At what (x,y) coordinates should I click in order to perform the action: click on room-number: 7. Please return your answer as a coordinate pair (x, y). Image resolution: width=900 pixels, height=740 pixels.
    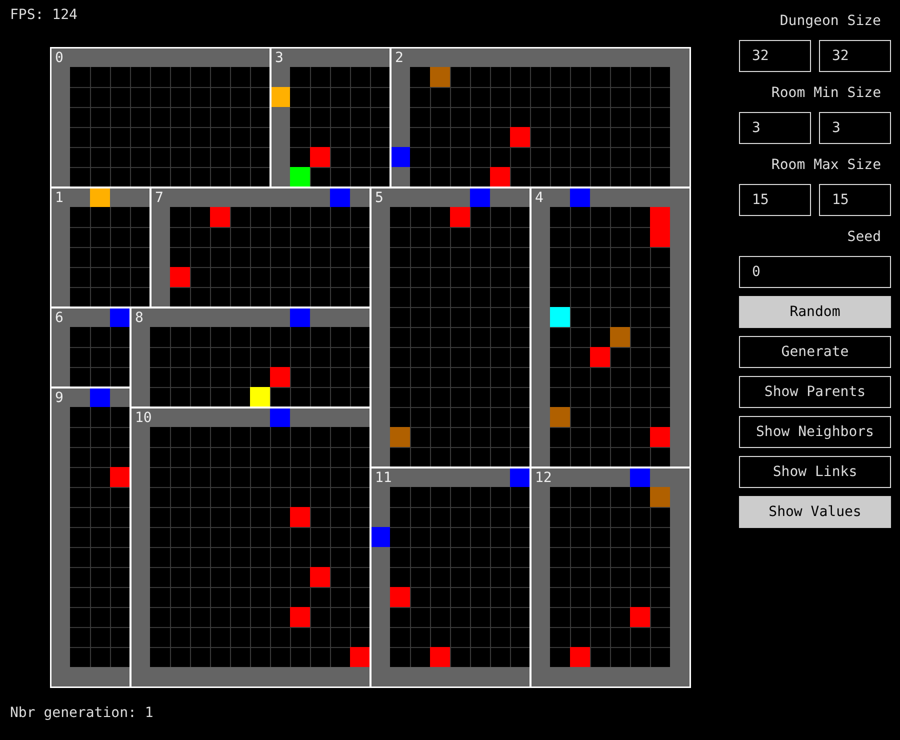
    Looking at the image, I should click on (159, 198).